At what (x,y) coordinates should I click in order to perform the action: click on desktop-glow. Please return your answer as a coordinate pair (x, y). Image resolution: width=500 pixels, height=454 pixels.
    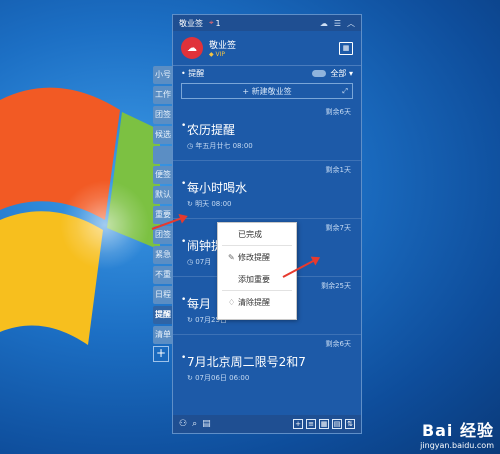
    Looking at the image, I should click on (105, 225).